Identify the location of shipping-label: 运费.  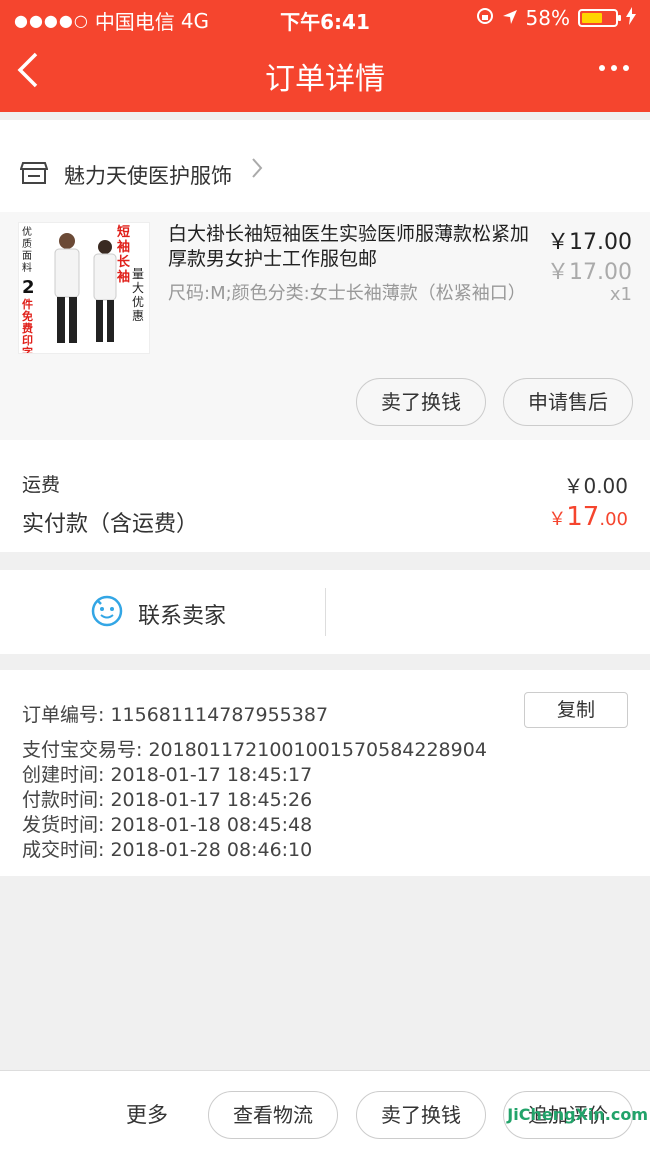
(41, 485).